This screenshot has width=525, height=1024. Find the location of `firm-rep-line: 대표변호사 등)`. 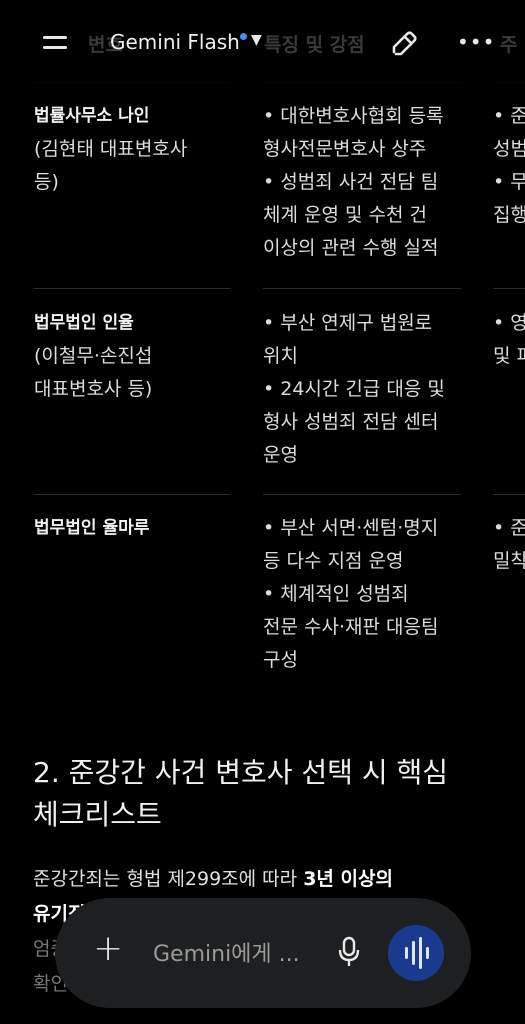

firm-rep-line: 대표변호사 등) is located at coordinates (93, 389).